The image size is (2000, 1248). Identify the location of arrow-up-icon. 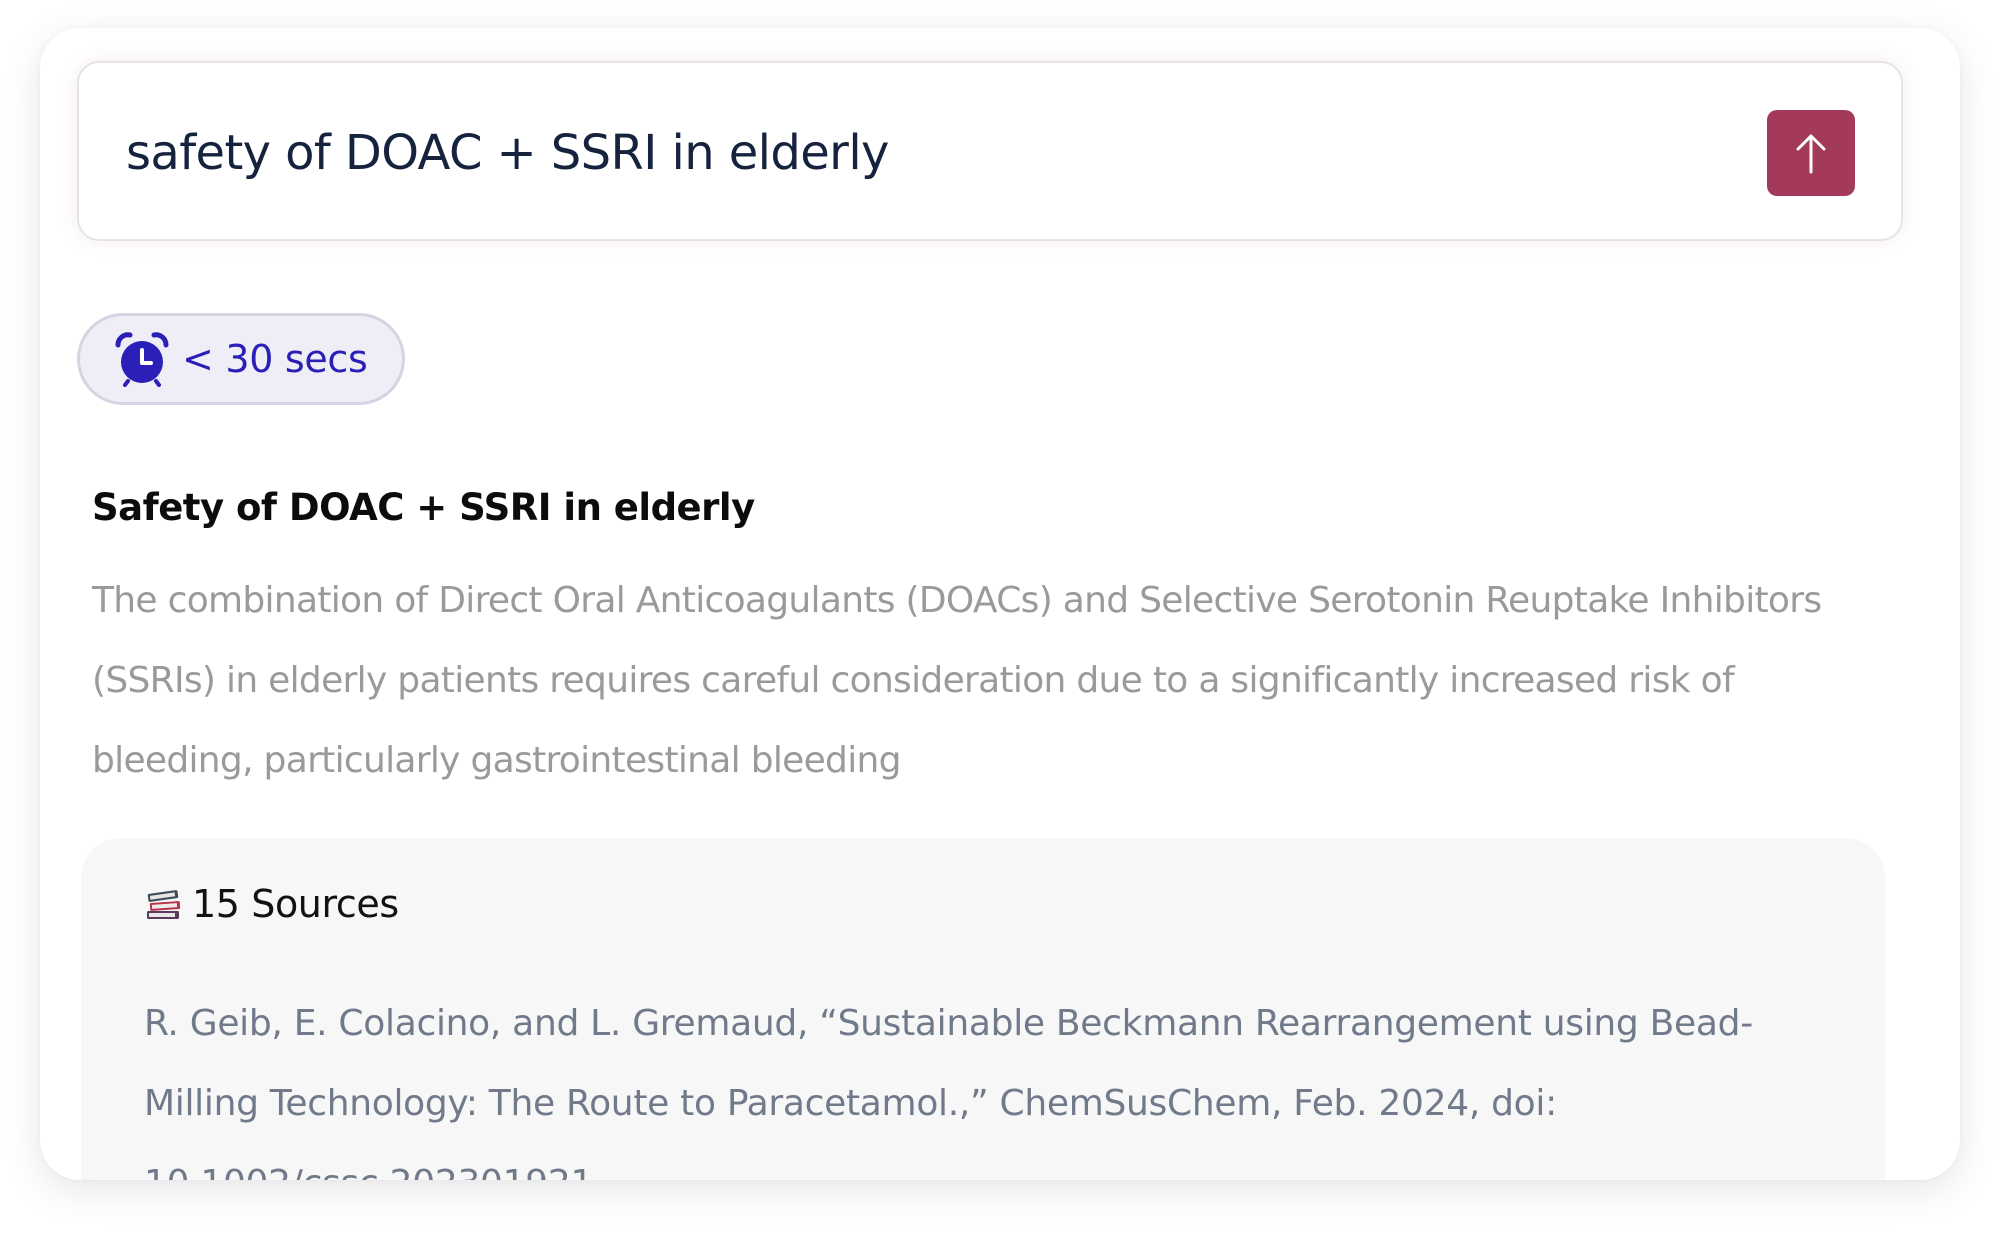
(1811, 154).